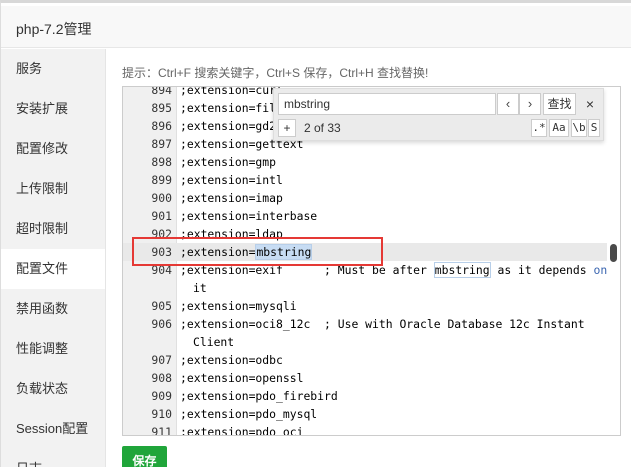 Image resolution: width=631 pixels, height=467 pixels. What do you see at coordinates (365, 360) in the screenshot?
I see `code-line: 907 ;extension=odbc` at bounding box center [365, 360].